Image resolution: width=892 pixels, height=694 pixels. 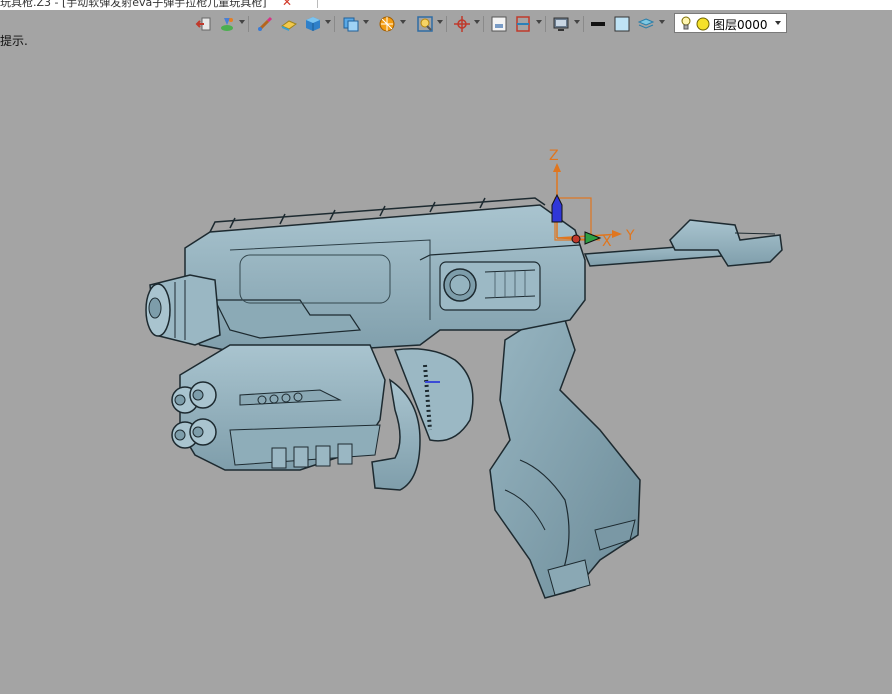 What do you see at coordinates (565, 451) in the screenshot?
I see `gun-grip` at bounding box center [565, 451].